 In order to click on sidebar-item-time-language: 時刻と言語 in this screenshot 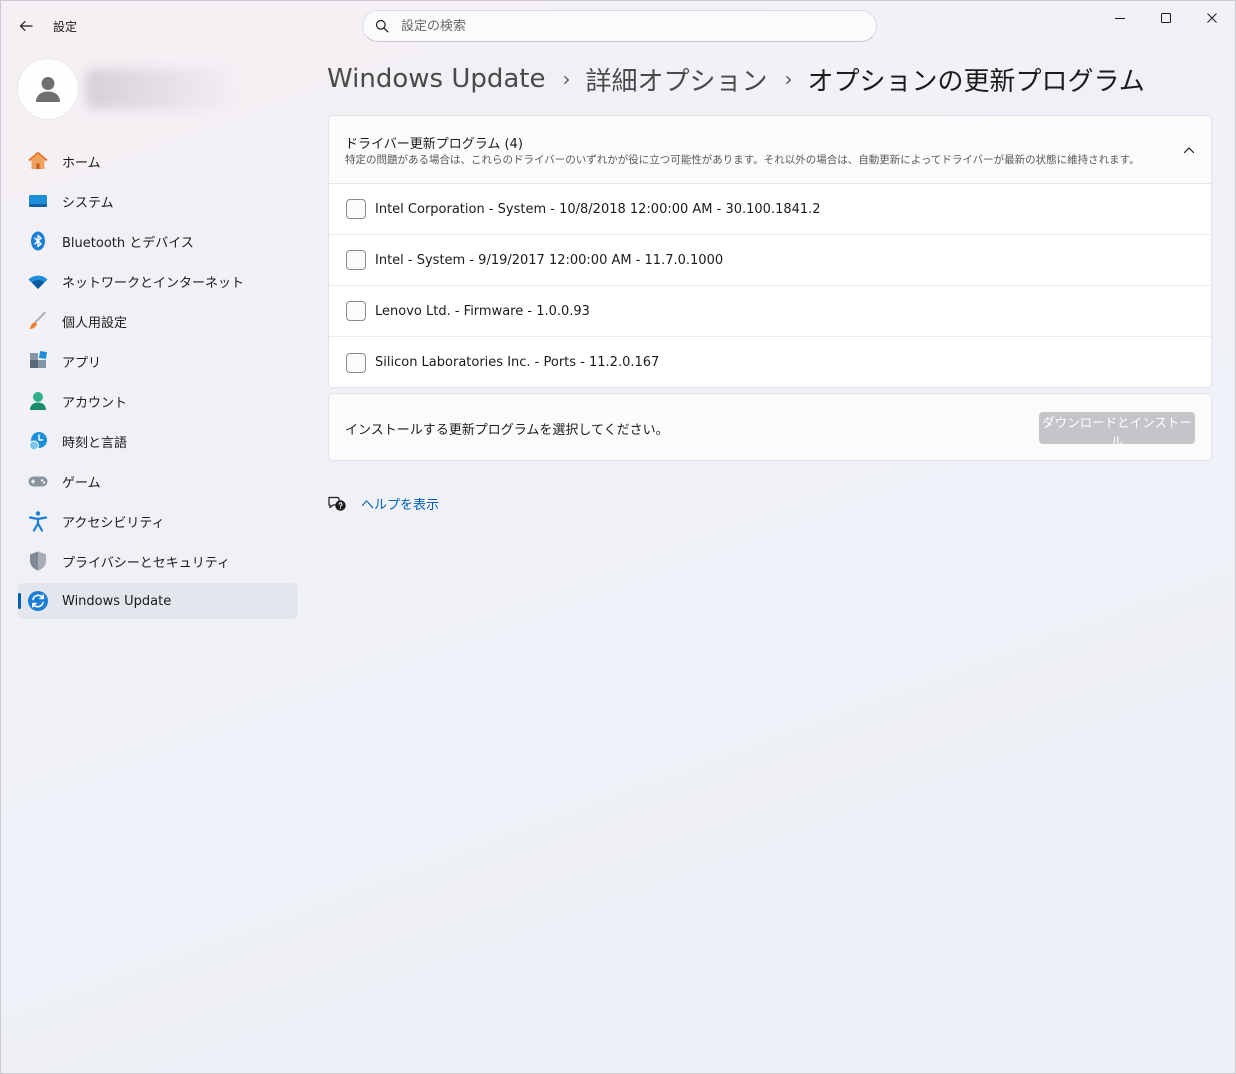, I will do `click(158, 441)`.